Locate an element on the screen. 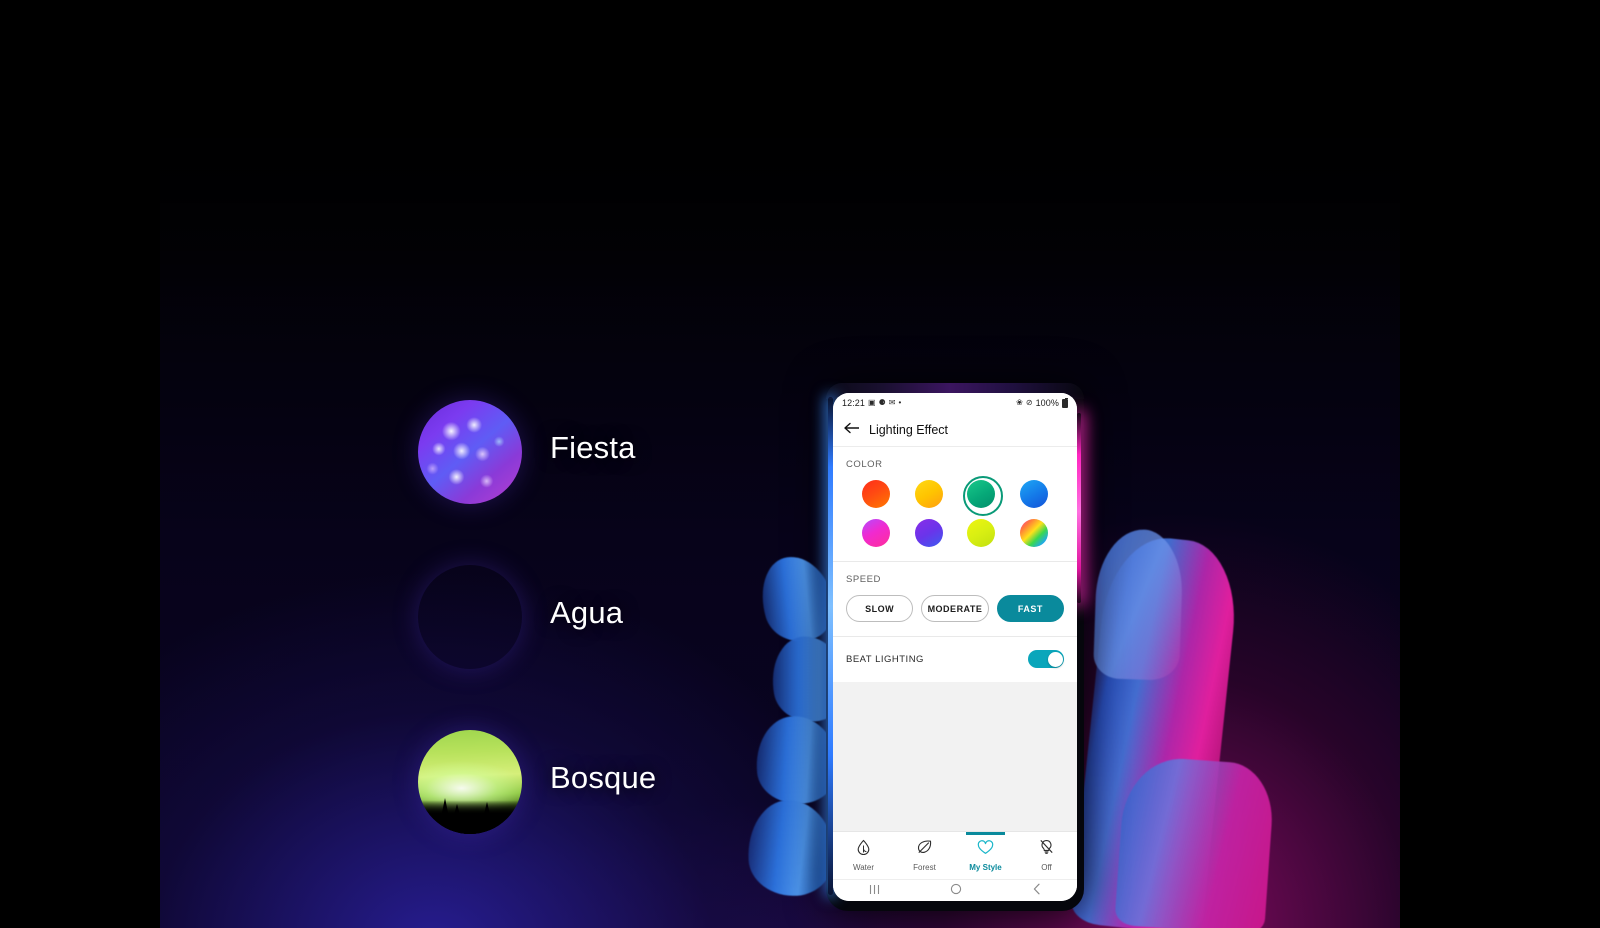 The image size is (1600, 928). preset-thumbnail-fiesta is located at coordinates (470, 452).